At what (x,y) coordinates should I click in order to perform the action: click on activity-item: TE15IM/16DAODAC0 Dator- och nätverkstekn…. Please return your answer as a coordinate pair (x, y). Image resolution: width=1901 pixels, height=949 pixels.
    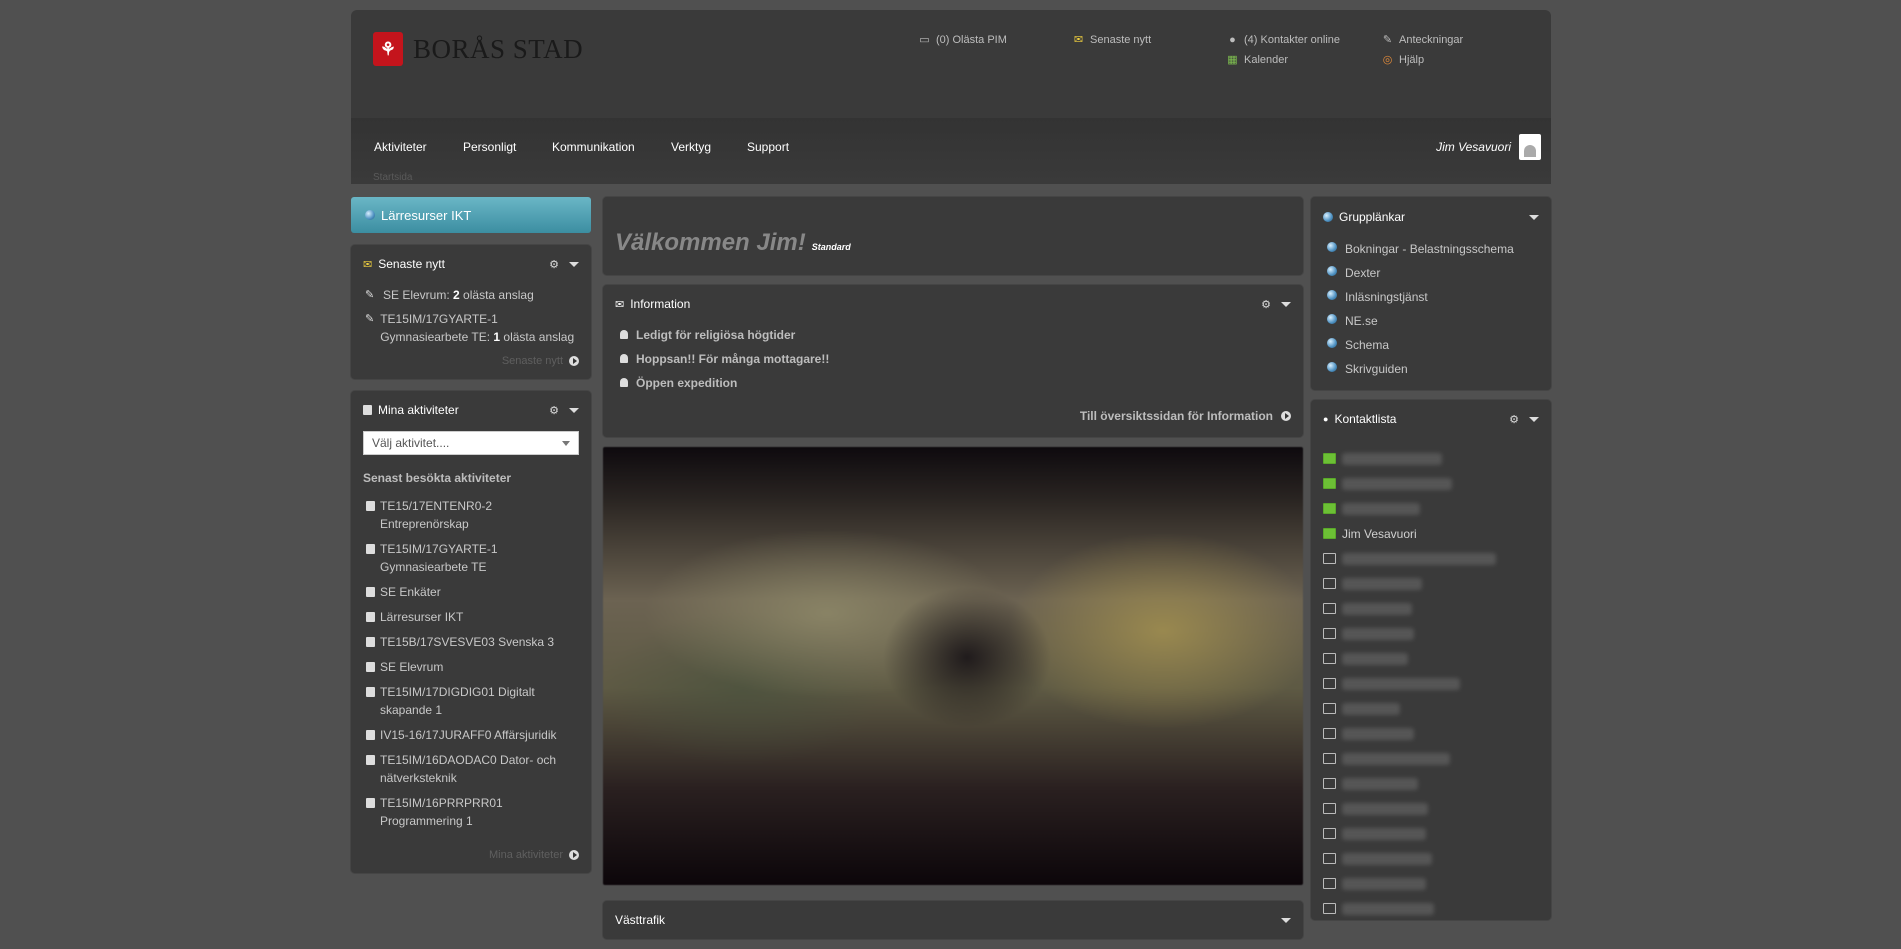
    Looking at the image, I should click on (471, 768).